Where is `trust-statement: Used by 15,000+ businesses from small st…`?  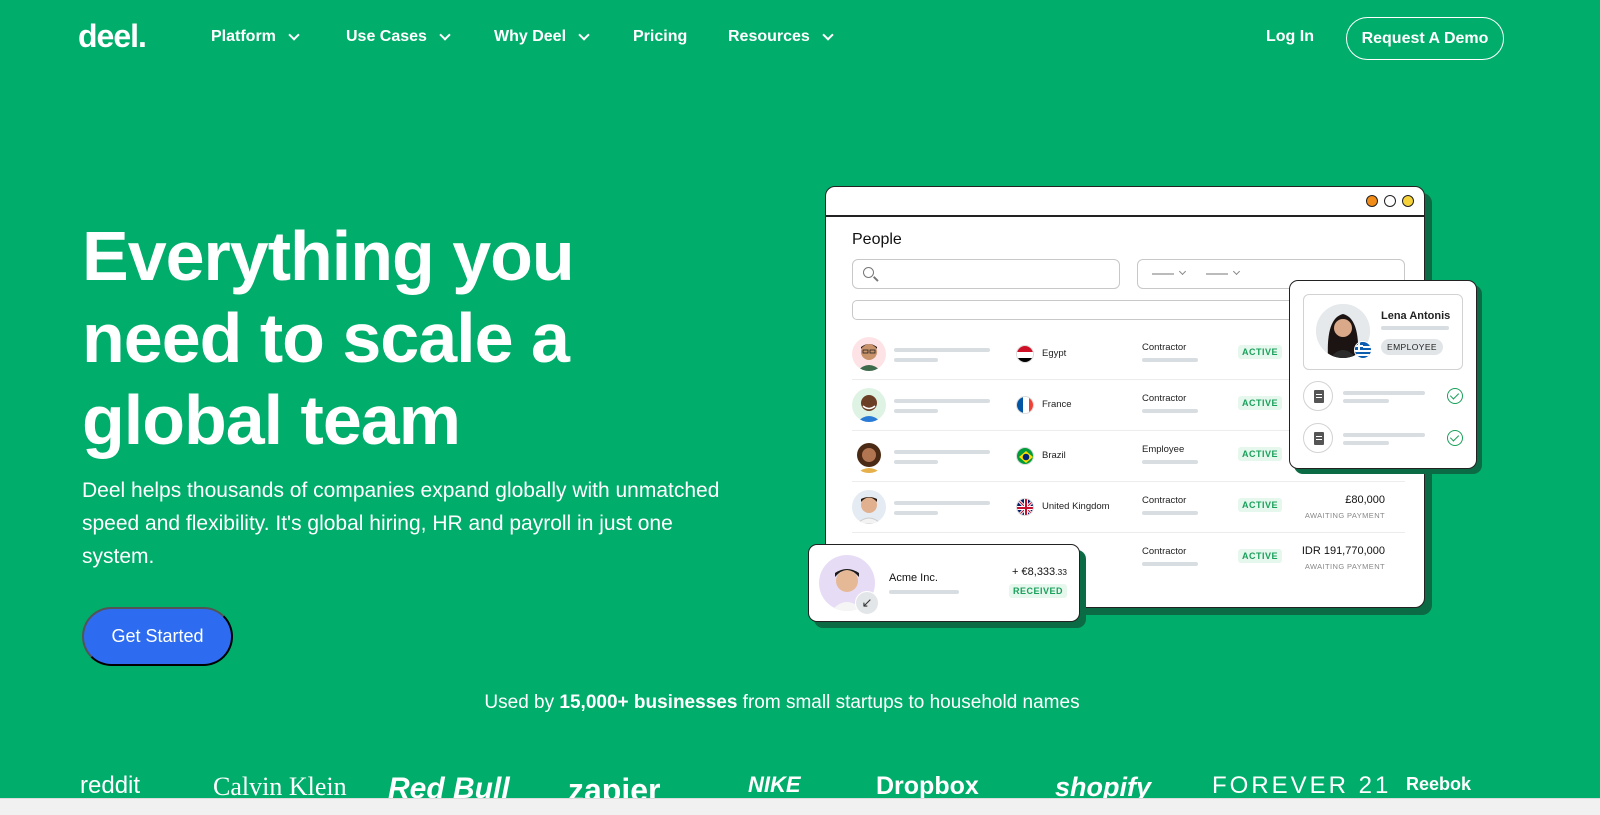
trust-statement: Used by 15,000+ businesses from small st… is located at coordinates (782, 703).